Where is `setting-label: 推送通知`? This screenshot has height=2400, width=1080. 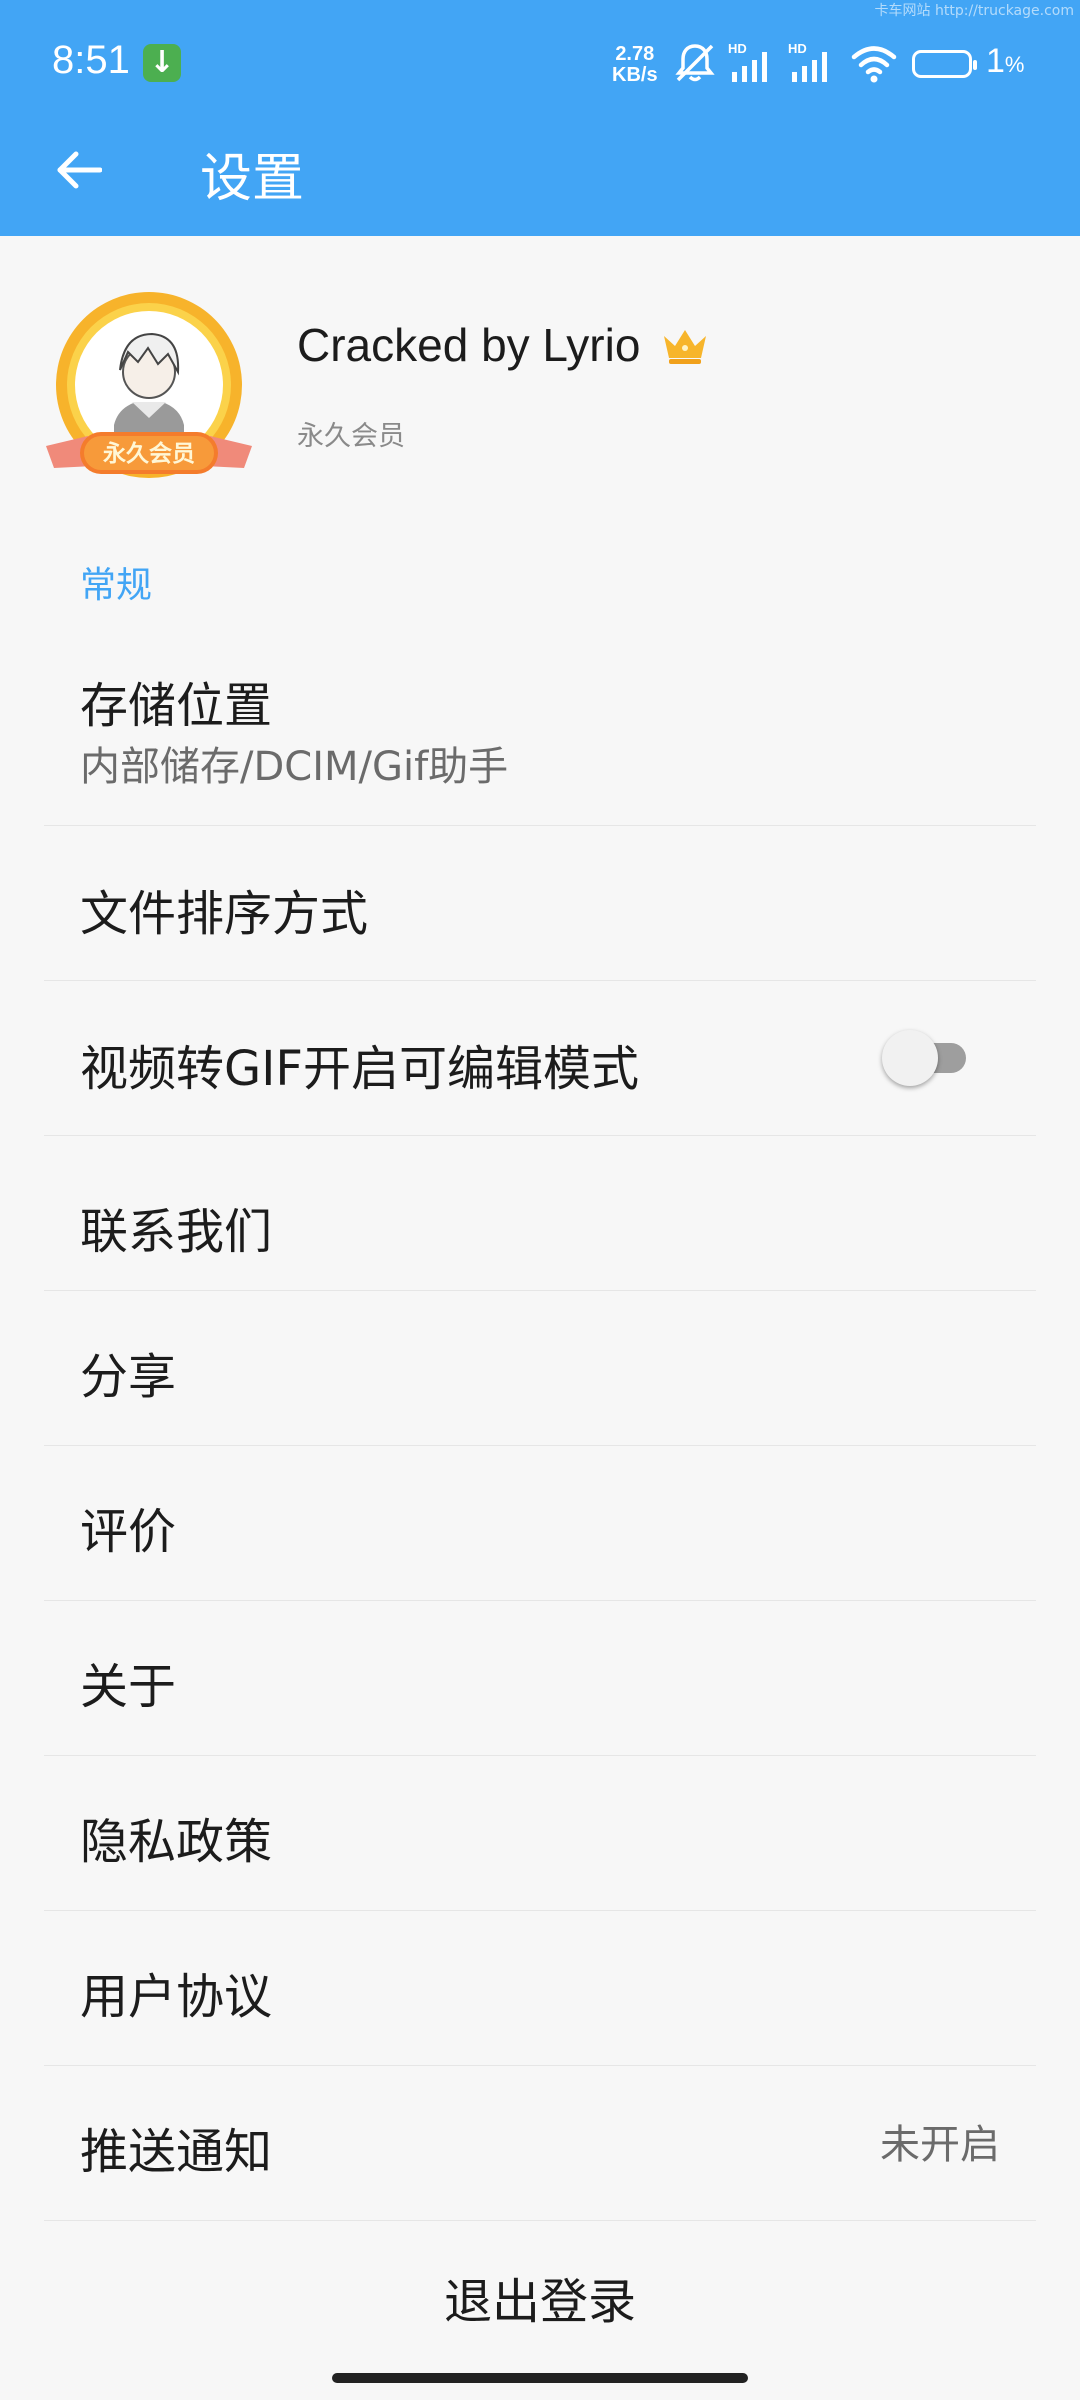 setting-label: 推送通知 is located at coordinates (176, 2152).